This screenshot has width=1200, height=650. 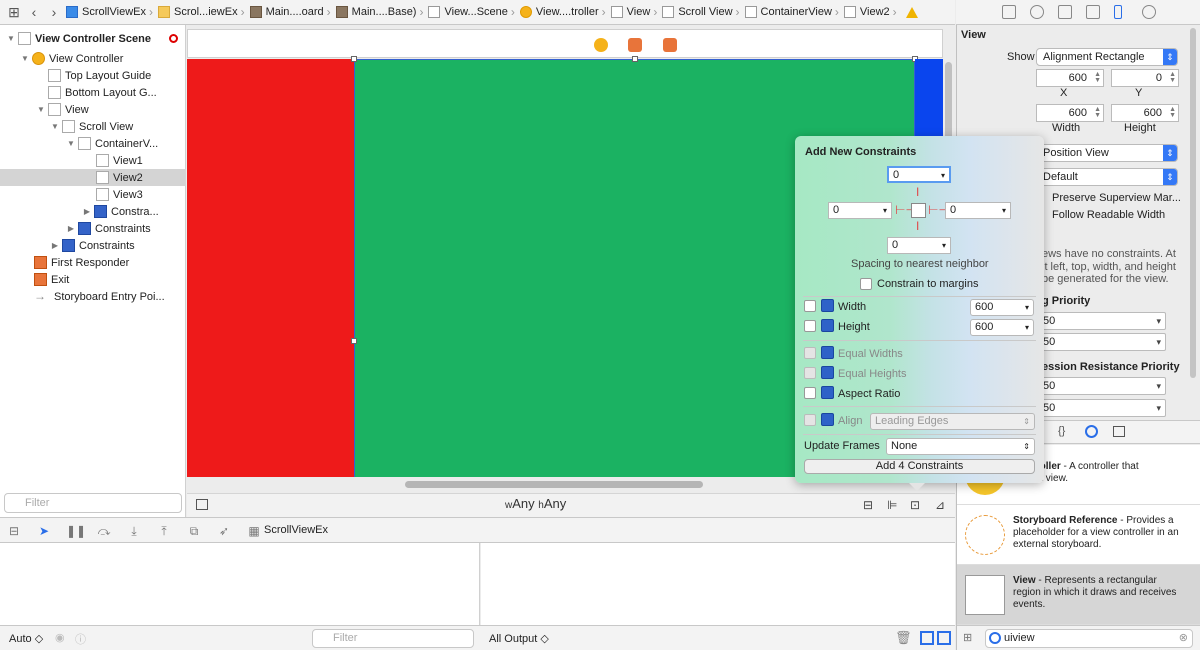 I want to click on outline-item-view1: View1, so click(x=93, y=160).